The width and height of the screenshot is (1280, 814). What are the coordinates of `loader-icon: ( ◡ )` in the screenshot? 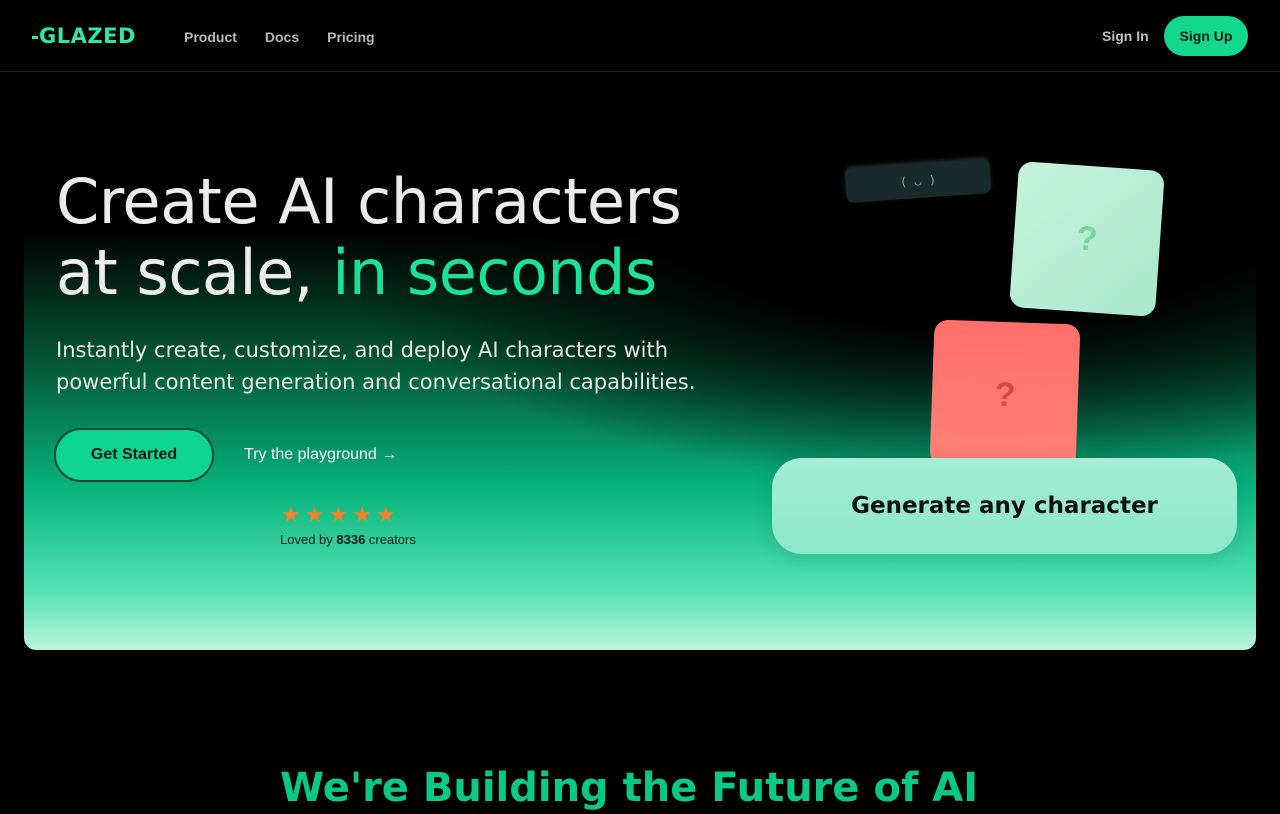 It's located at (918, 181).